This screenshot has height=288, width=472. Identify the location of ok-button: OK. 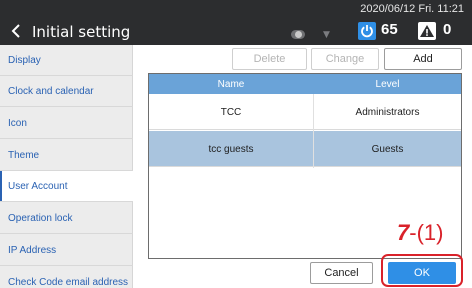
(422, 273).